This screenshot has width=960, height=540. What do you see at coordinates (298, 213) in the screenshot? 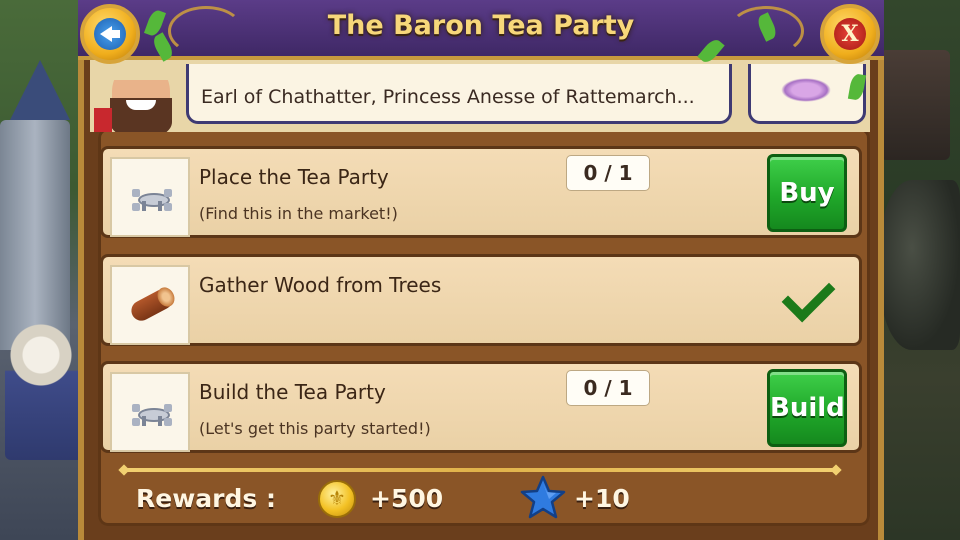
I see `task-hint: (Find this in the market!)` at bounding box center [298, 213].